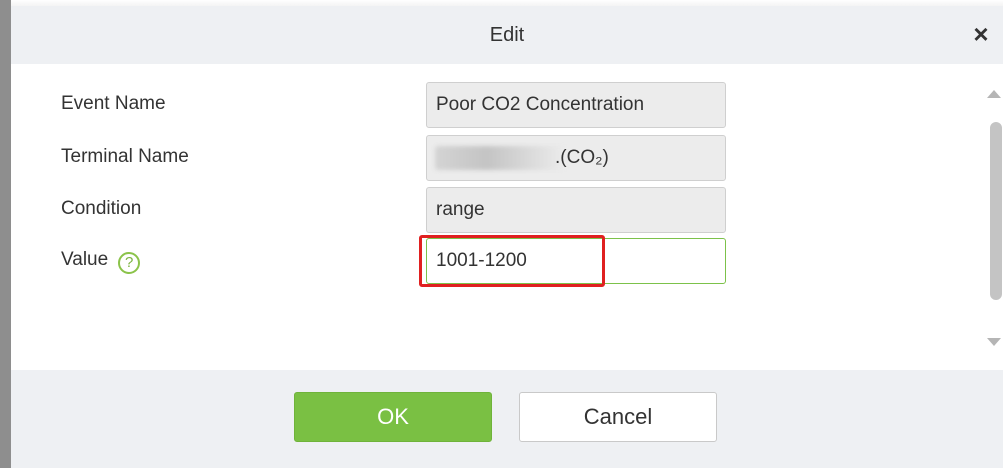 Image resolution: width=1003 pixels, height=468 pixels. Describe the element at coordinates (994, 94) in the screenshot. I see `arrow-up-icon` at that location.